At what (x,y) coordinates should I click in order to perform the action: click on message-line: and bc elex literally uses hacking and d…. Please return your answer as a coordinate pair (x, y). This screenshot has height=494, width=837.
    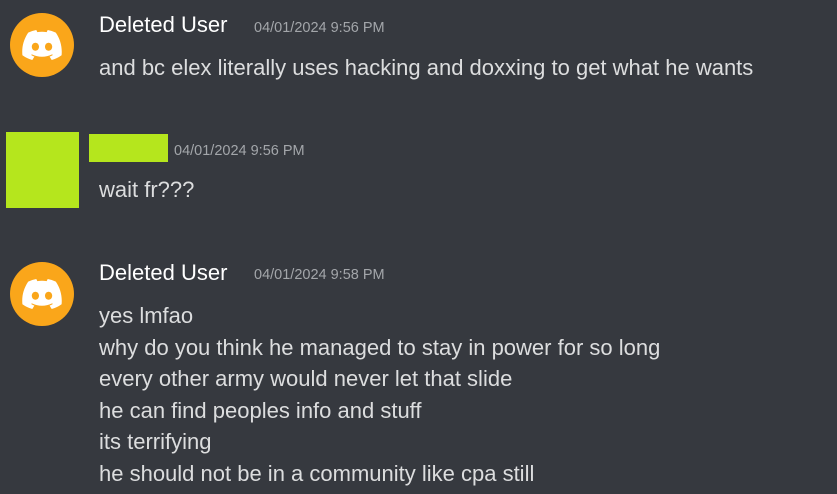
    Looking at the image, I should click on (426, 67).